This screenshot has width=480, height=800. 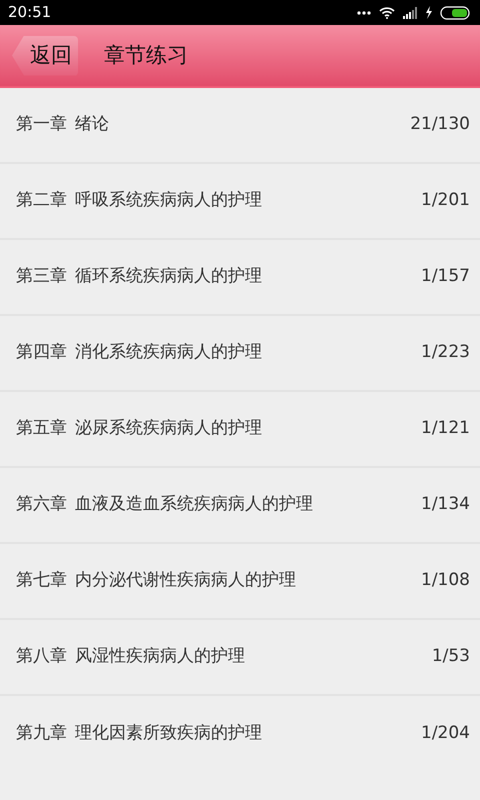 I want to click on chapter-row: 第五章 泌尿系统疾病病人的护理 1/121, so click(x=240, y=430).